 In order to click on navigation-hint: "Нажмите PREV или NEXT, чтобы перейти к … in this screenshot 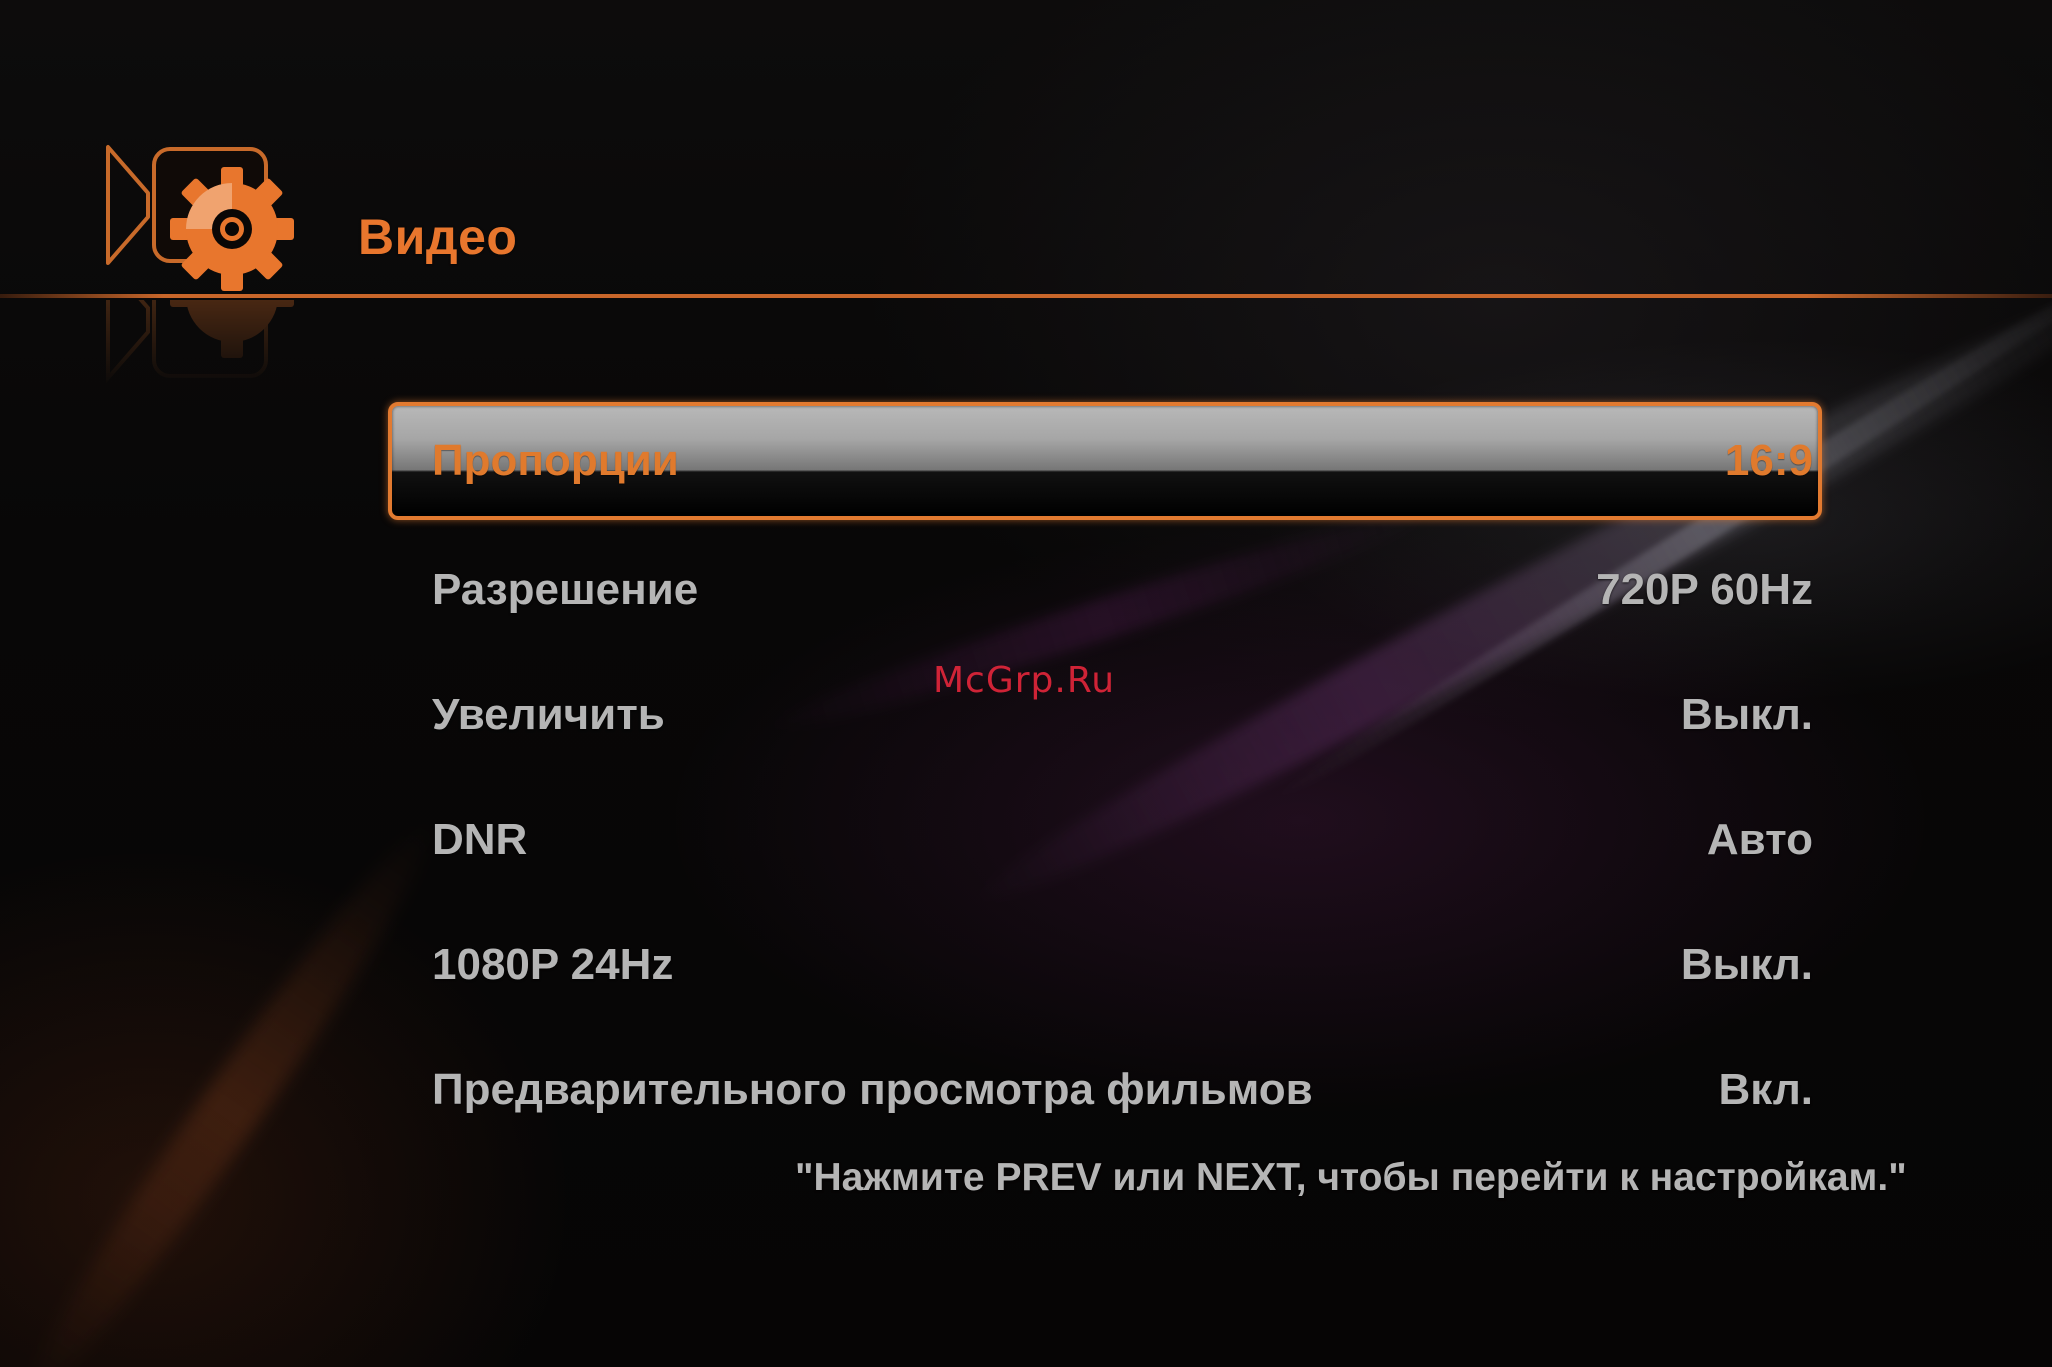, I will do `click(1351, 1177)`.